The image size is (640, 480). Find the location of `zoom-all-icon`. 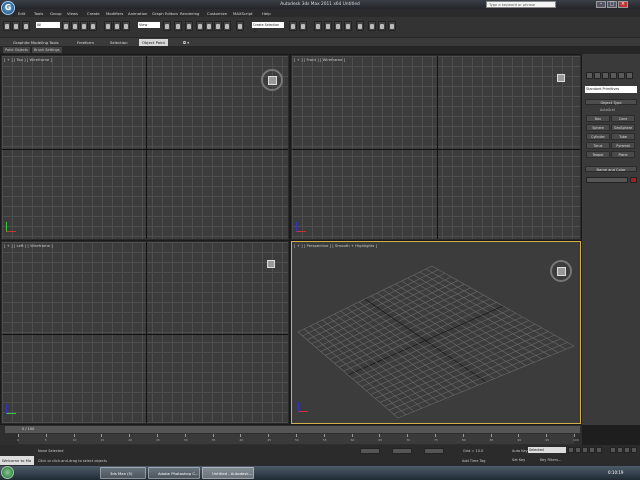

zoom-all-icon is located at coordinates (620, 450).